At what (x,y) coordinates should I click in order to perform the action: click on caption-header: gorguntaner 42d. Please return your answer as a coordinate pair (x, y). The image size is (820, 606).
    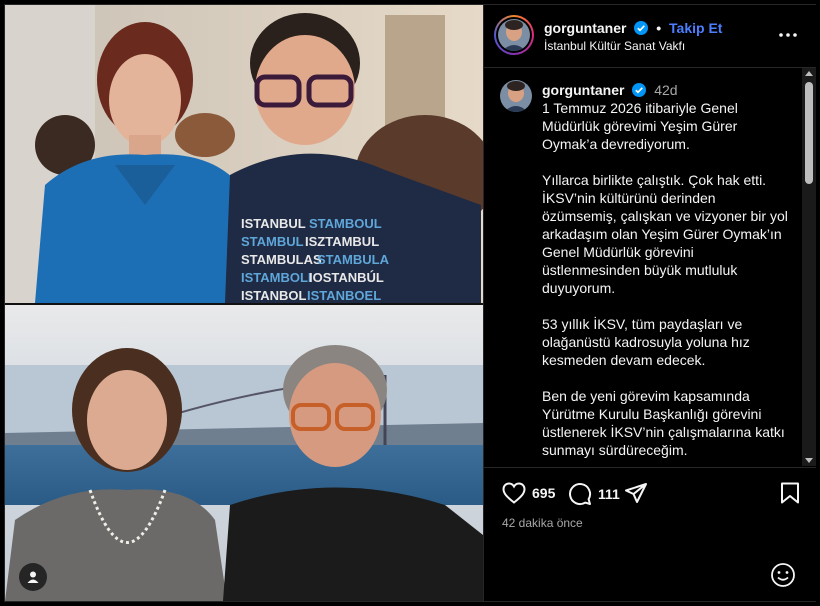
    Looking at the image, I should click on (610, 90).